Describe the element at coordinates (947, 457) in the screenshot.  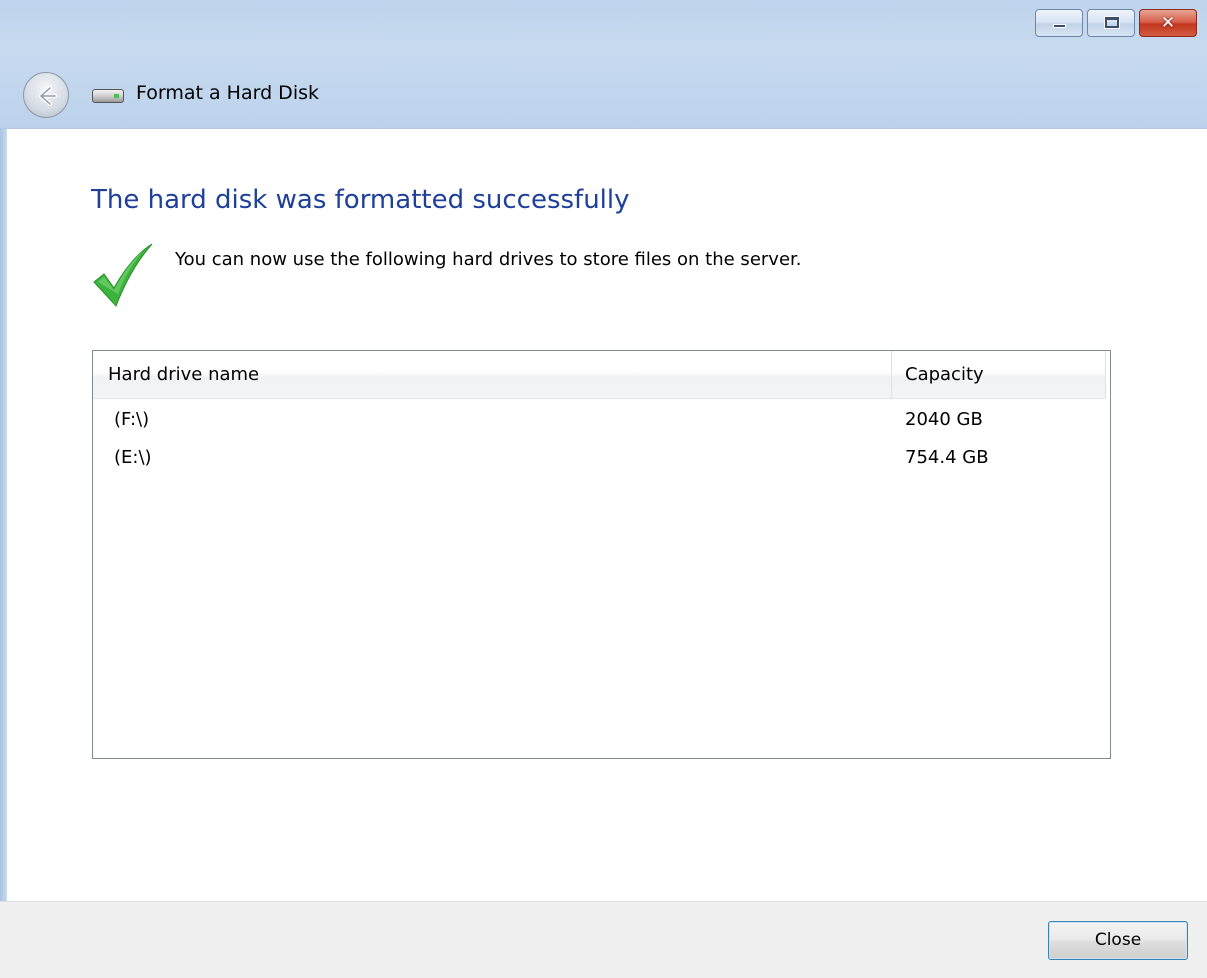
I see `drive-capacity: 754.4 GB` at that location.